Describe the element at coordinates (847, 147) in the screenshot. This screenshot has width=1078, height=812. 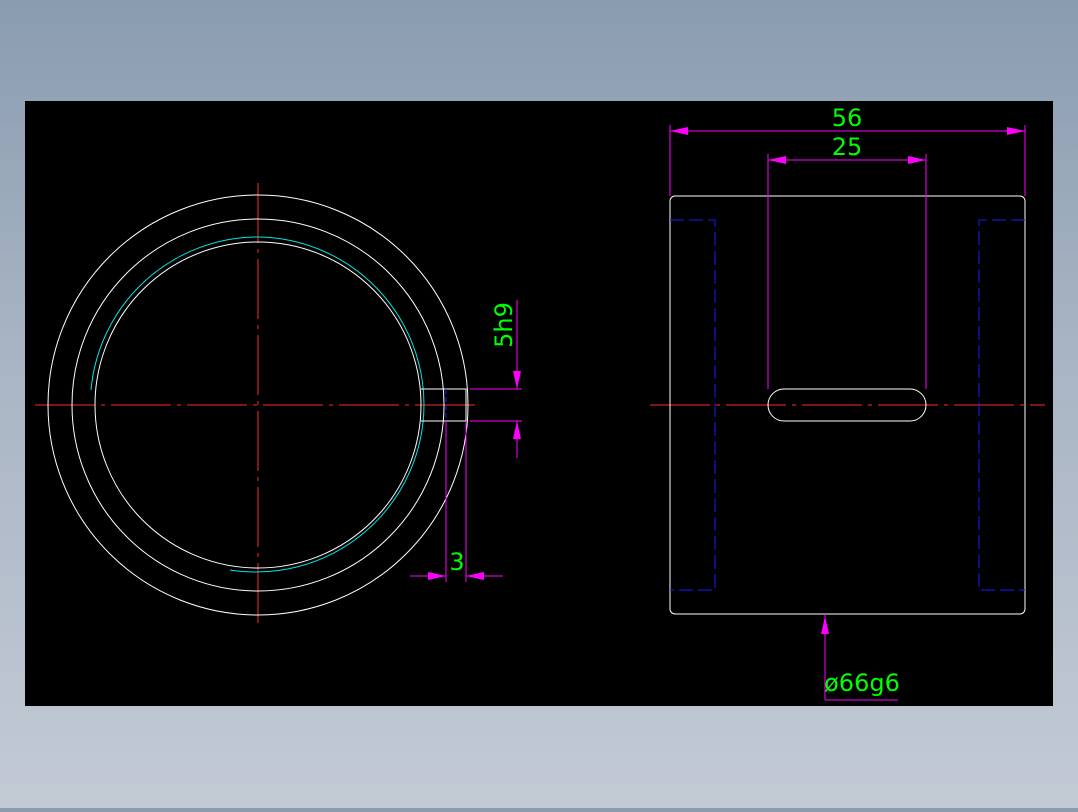
I see `slot-label: 25` at that location.